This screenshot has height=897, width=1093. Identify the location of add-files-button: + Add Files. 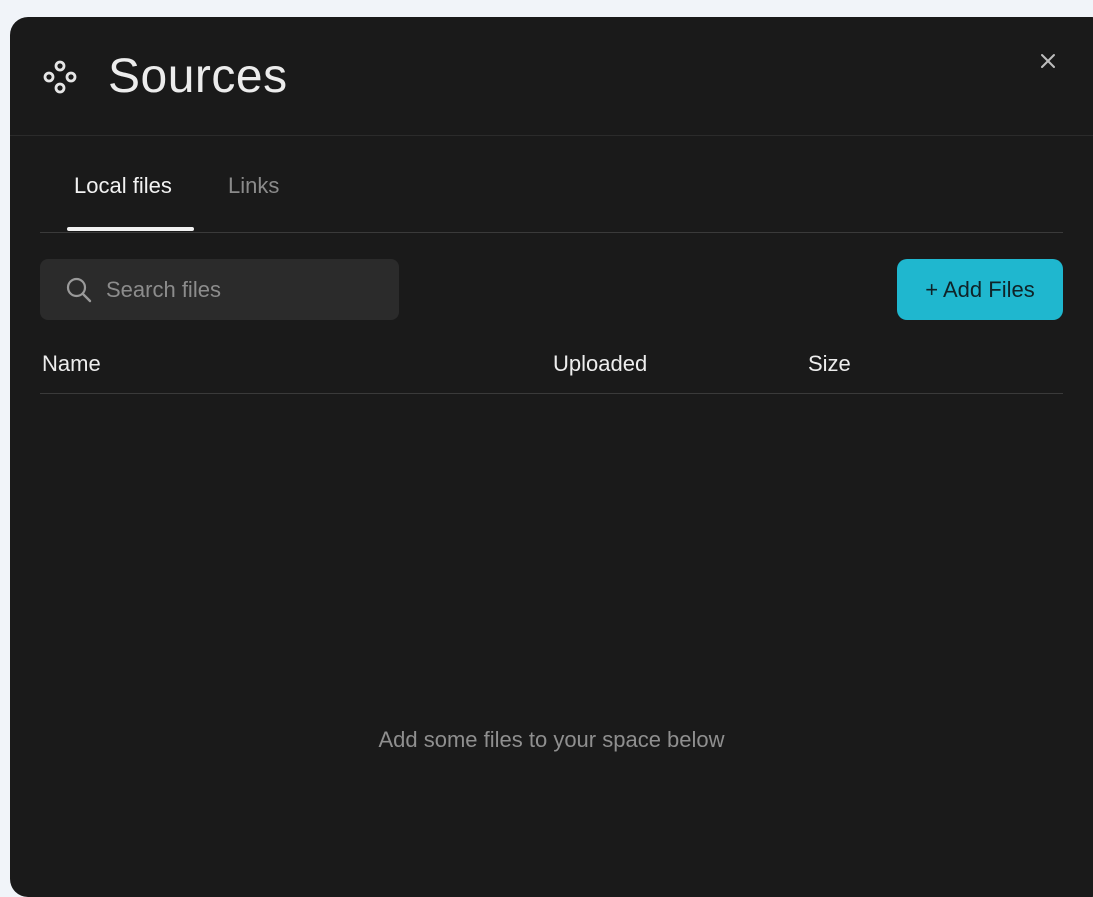
(980, 289).